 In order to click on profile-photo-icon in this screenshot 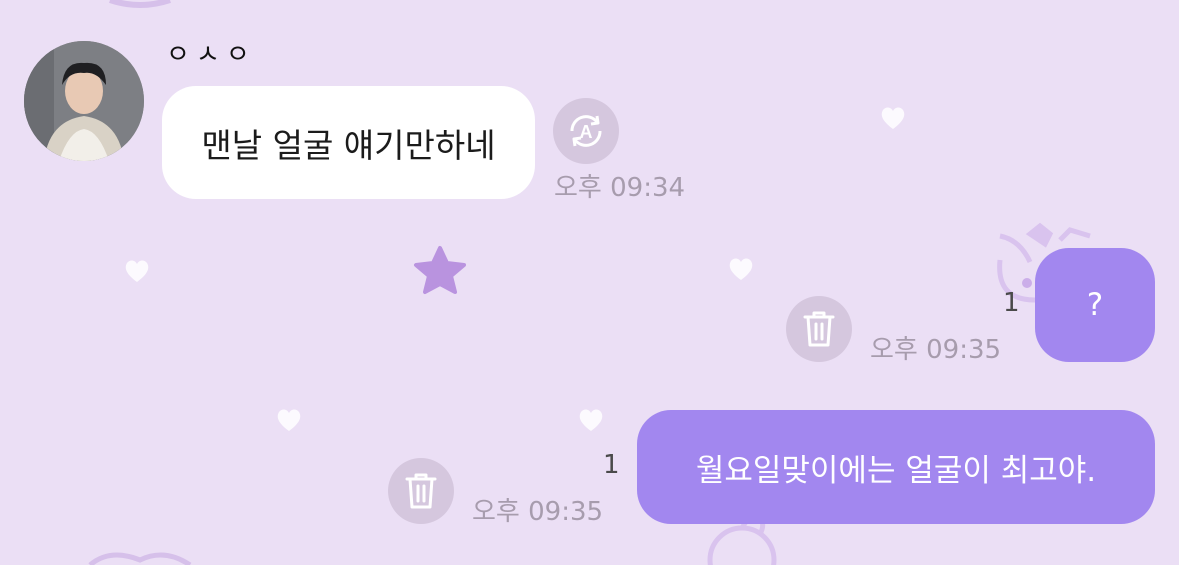, I will do `click(84, 101)`.